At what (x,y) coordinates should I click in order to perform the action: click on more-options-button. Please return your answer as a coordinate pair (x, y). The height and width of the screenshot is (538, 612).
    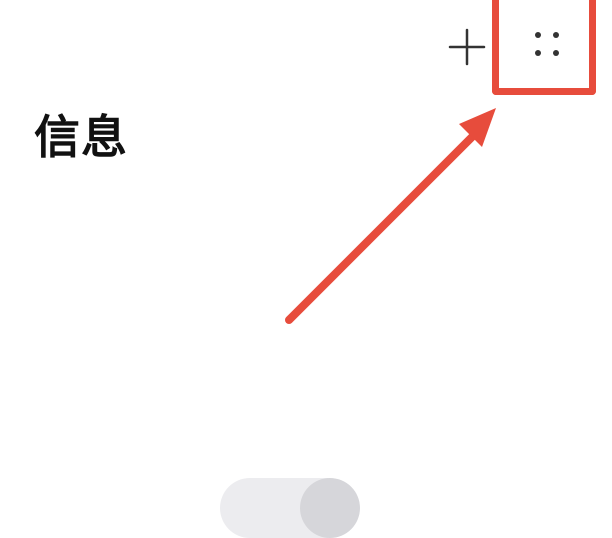
    Looking at the image, I should click on (546, 45).